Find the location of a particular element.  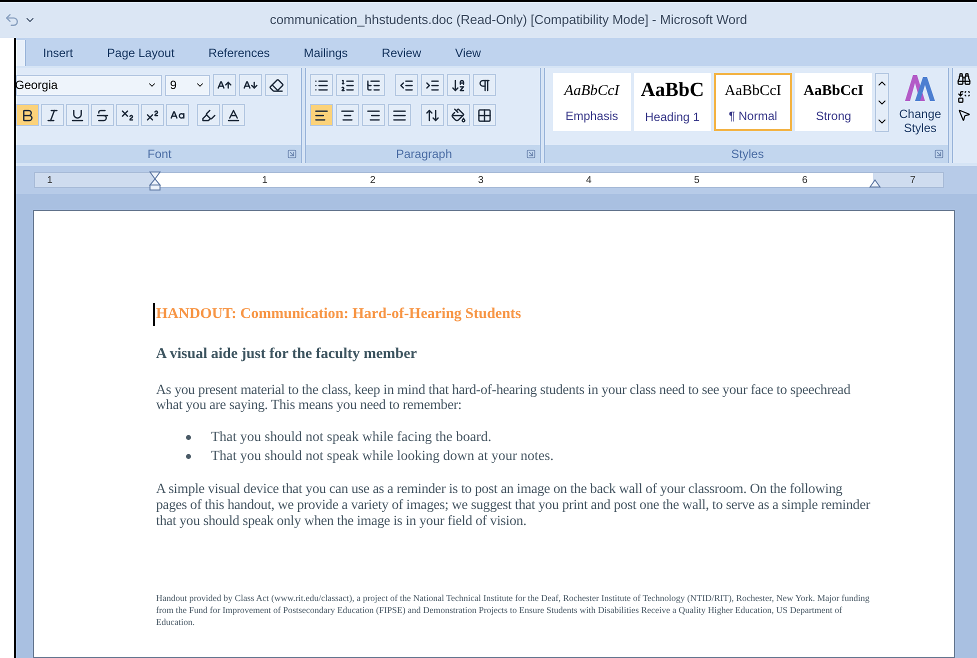

borders-icon is located at coordinates (484, 115).